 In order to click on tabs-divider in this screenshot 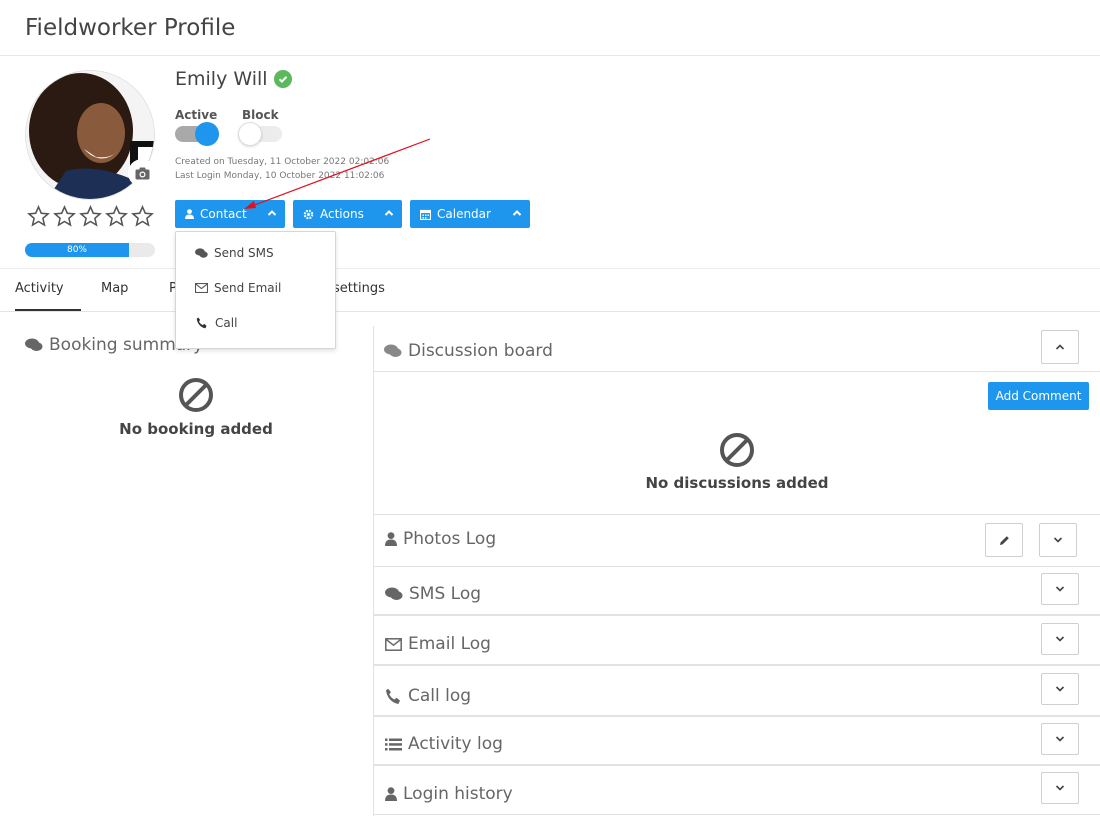, I will do `click(550, 311)`.